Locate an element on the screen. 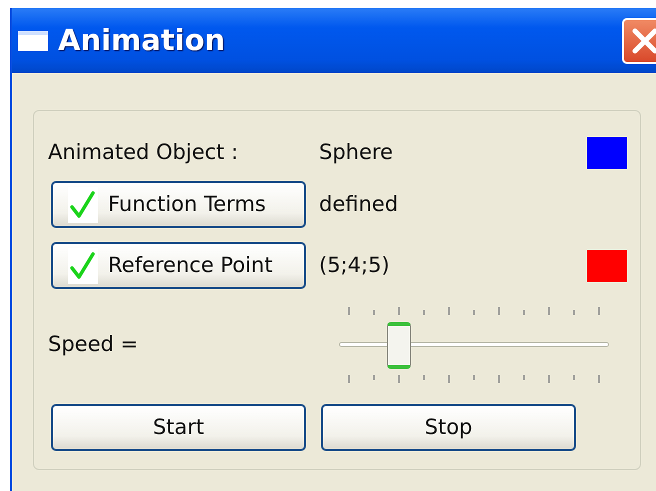  window-icon is located at coordinates (33, 40).